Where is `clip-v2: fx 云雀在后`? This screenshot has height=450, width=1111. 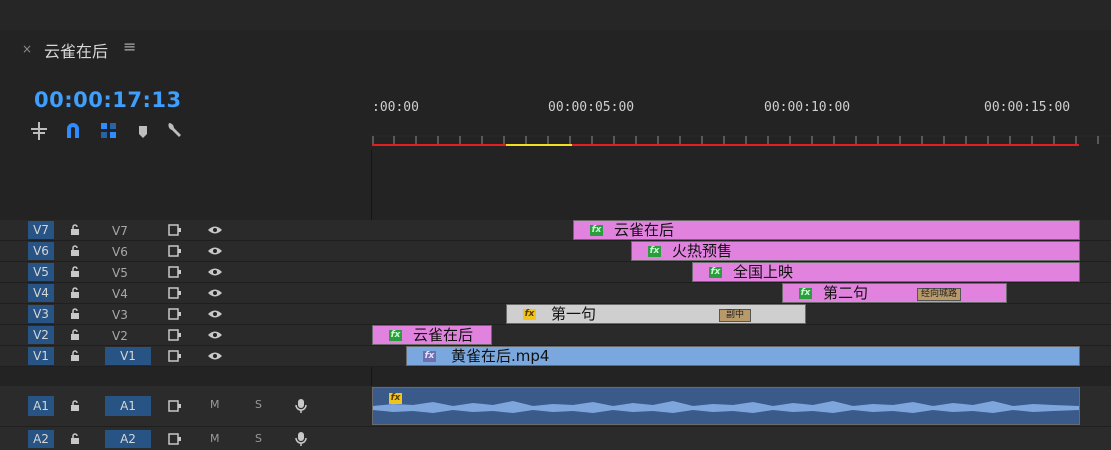 clip-v2: fx 云雀在后 is located at coordinates (432, 335).